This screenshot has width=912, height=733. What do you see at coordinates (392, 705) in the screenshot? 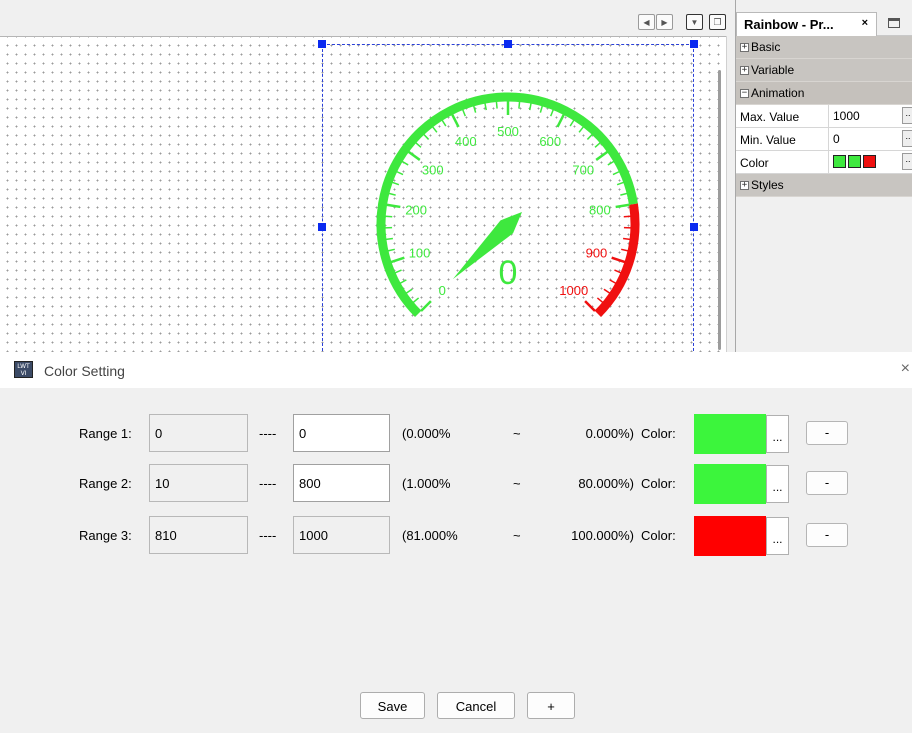
I see `save-button: Save` at bounding box center [392, 705].